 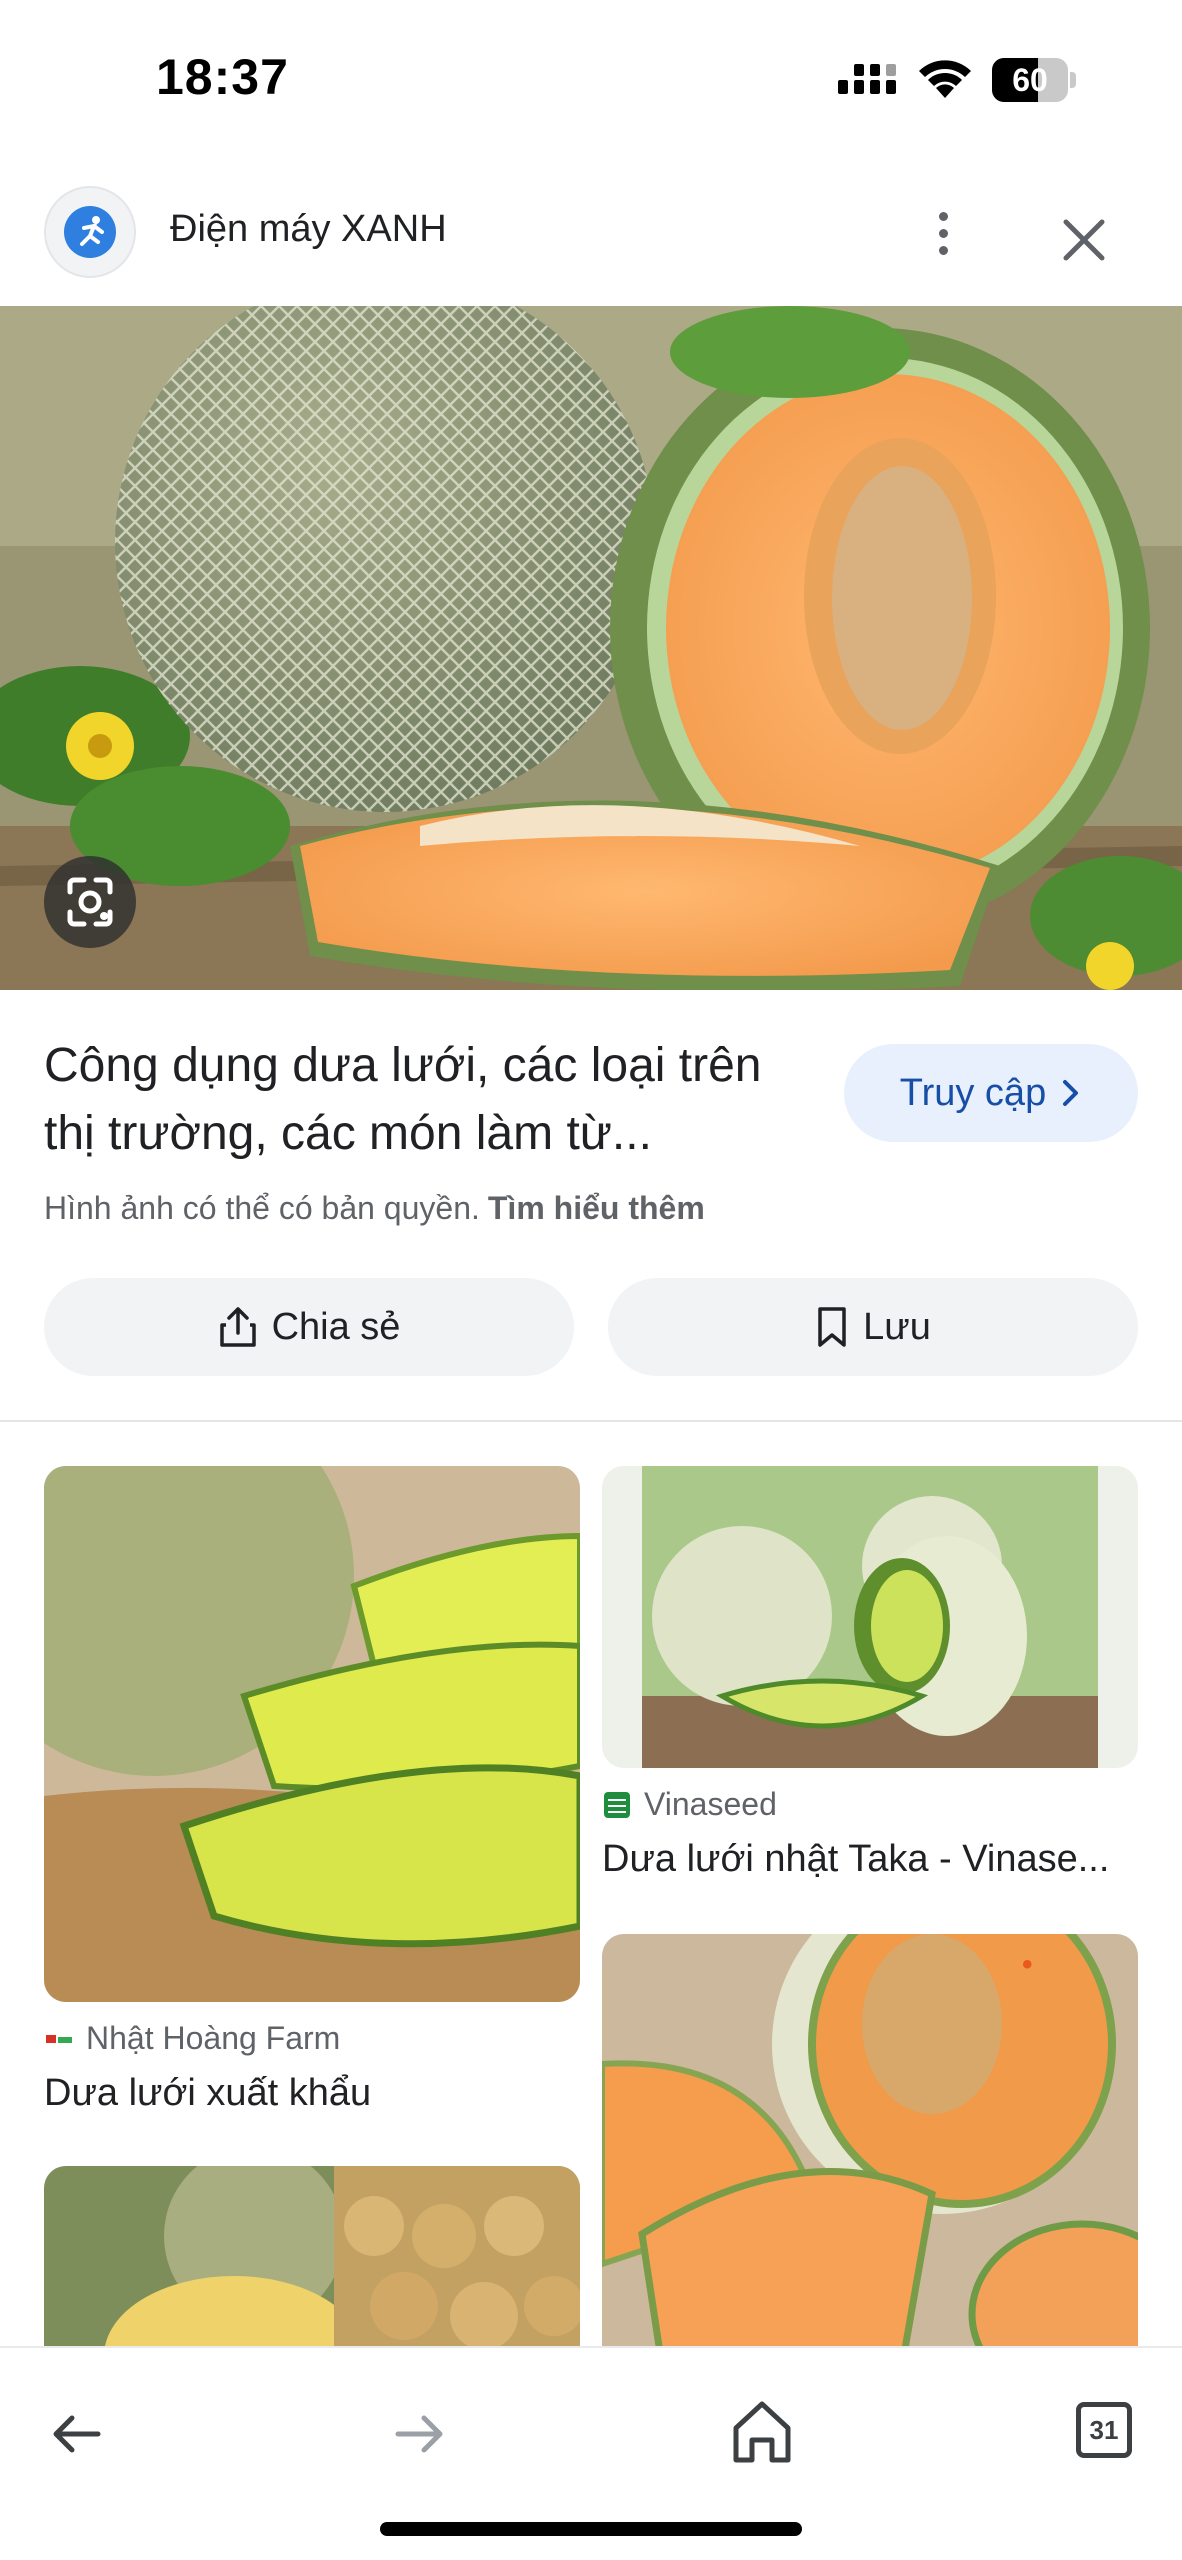 I want to click on orange-melon-halves-photo: •, so click(x=870, y=2150).